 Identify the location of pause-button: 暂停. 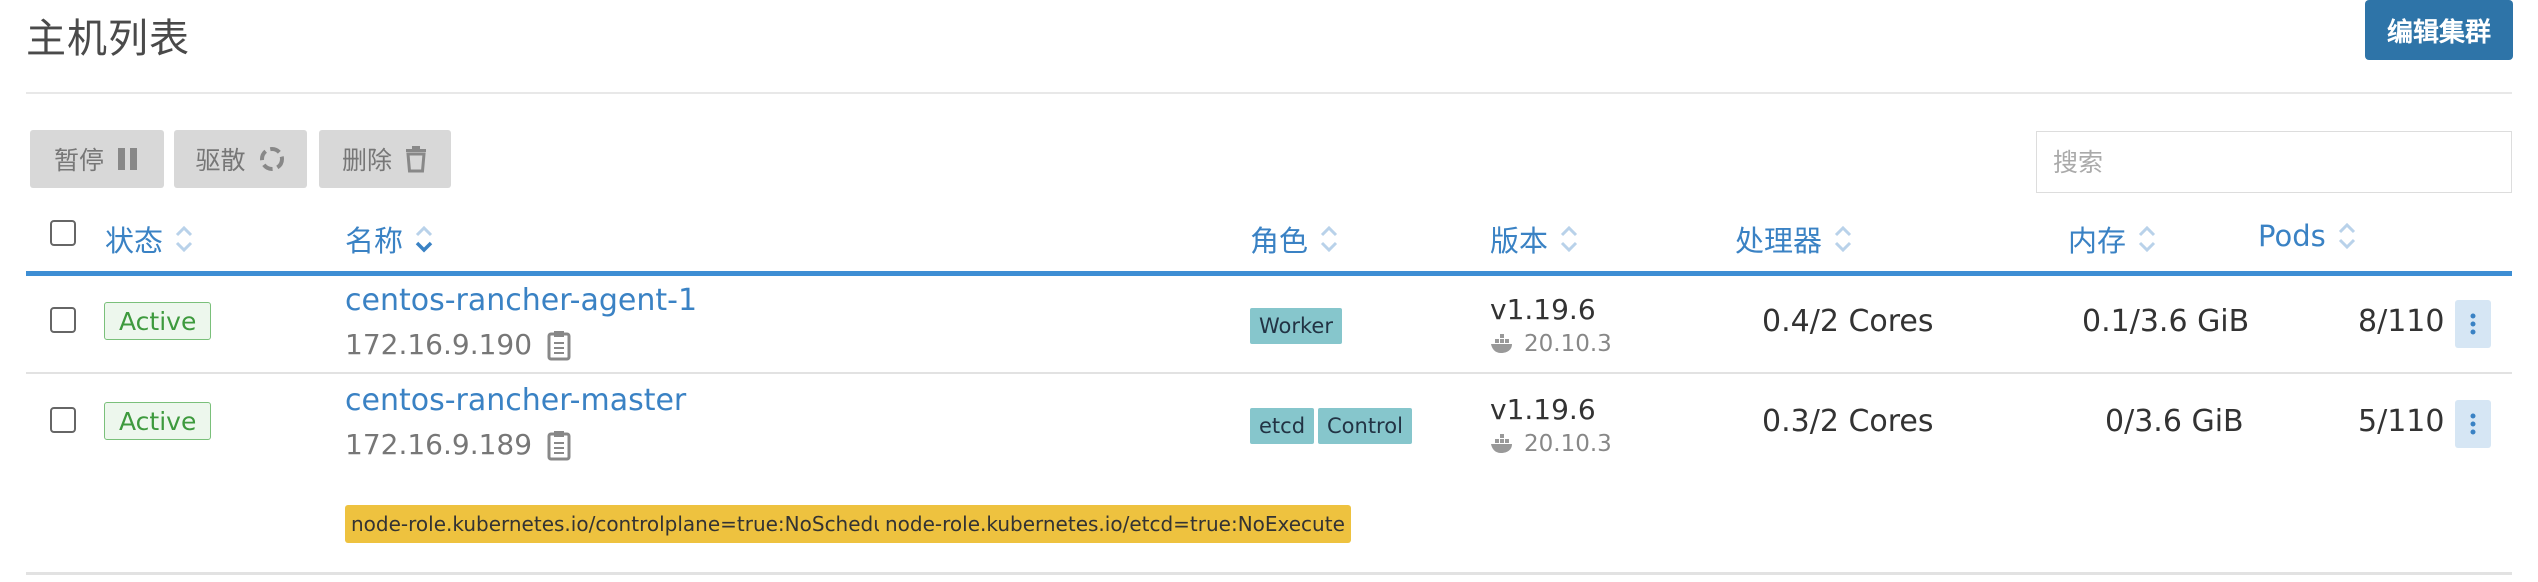
(97, 159).